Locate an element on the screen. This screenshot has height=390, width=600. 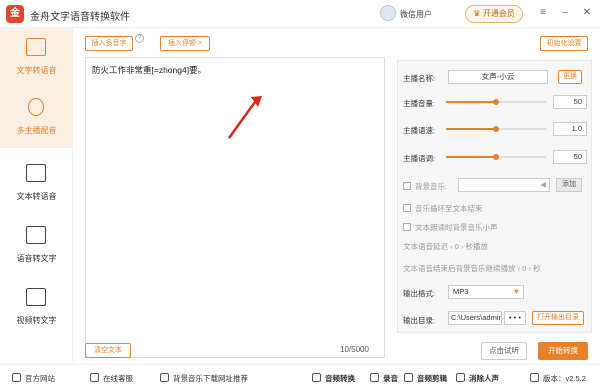
pitch-label: 主播语调: is located at coordinates (419, 158).